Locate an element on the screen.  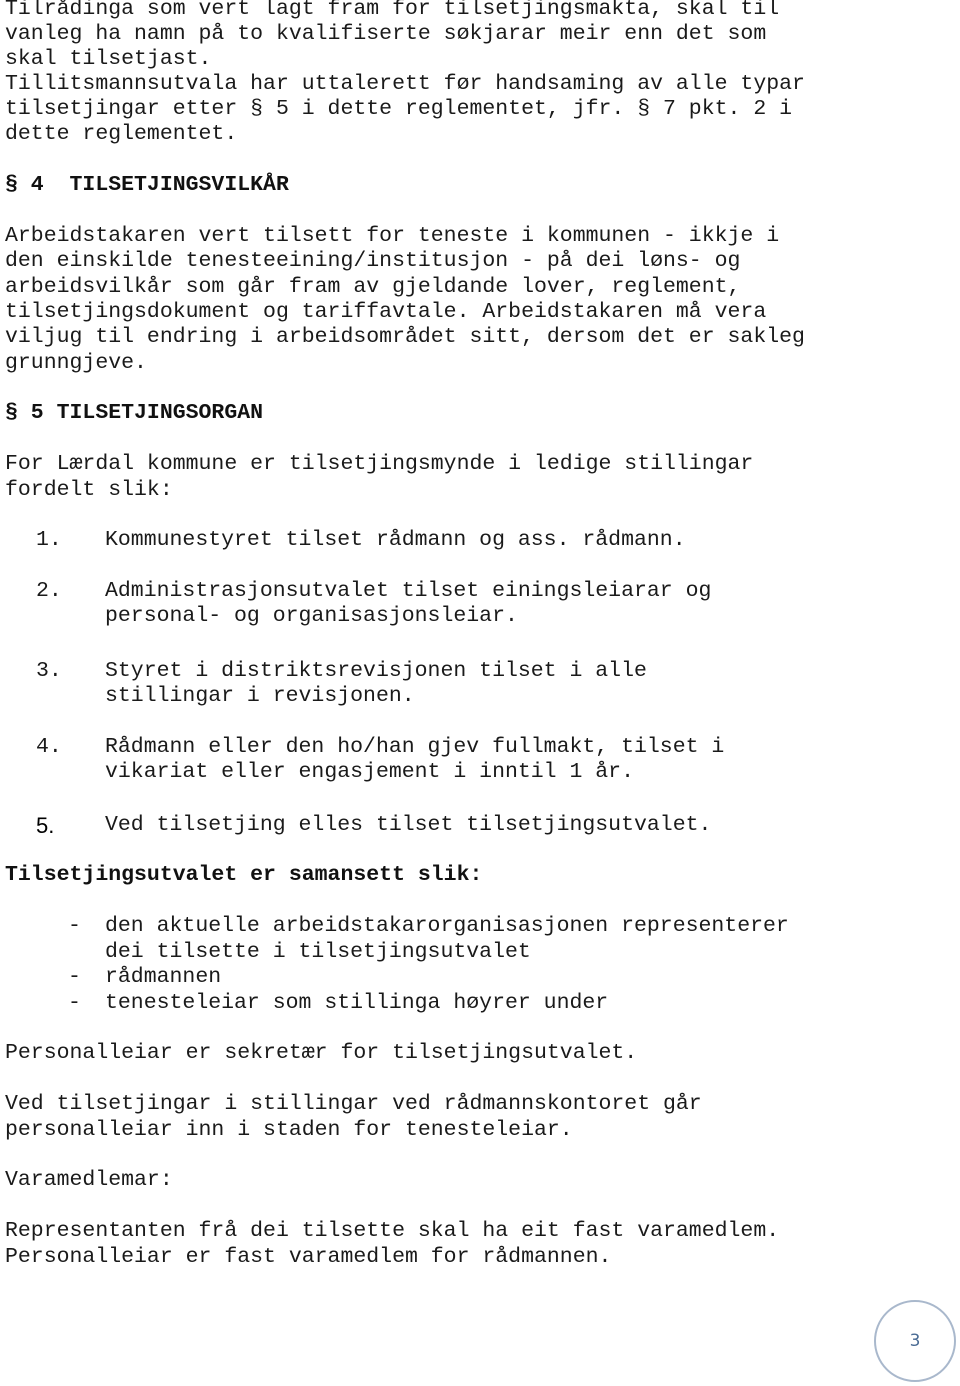
list-text: stillingar i revisjonen. is located at coordinates (260, 696).